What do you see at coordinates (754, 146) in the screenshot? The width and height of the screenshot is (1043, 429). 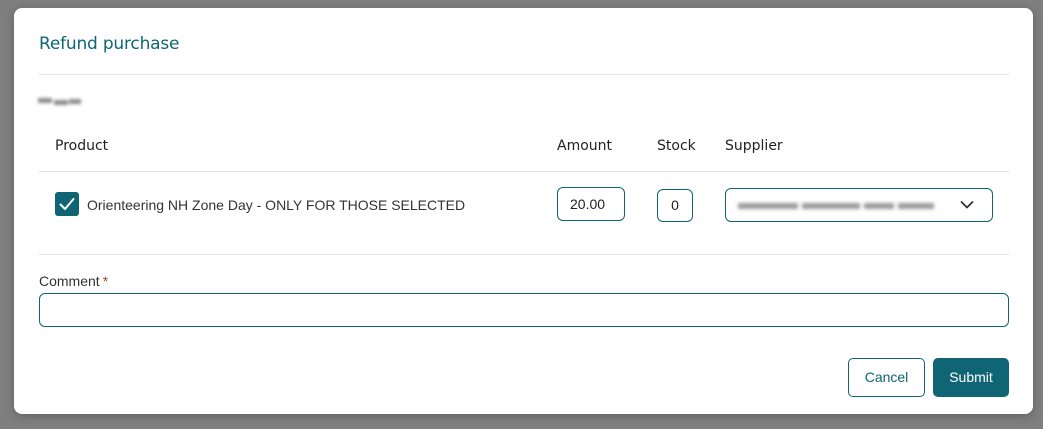 I see `column-header-supplier: Supplier` at bounding box center [754, 146].